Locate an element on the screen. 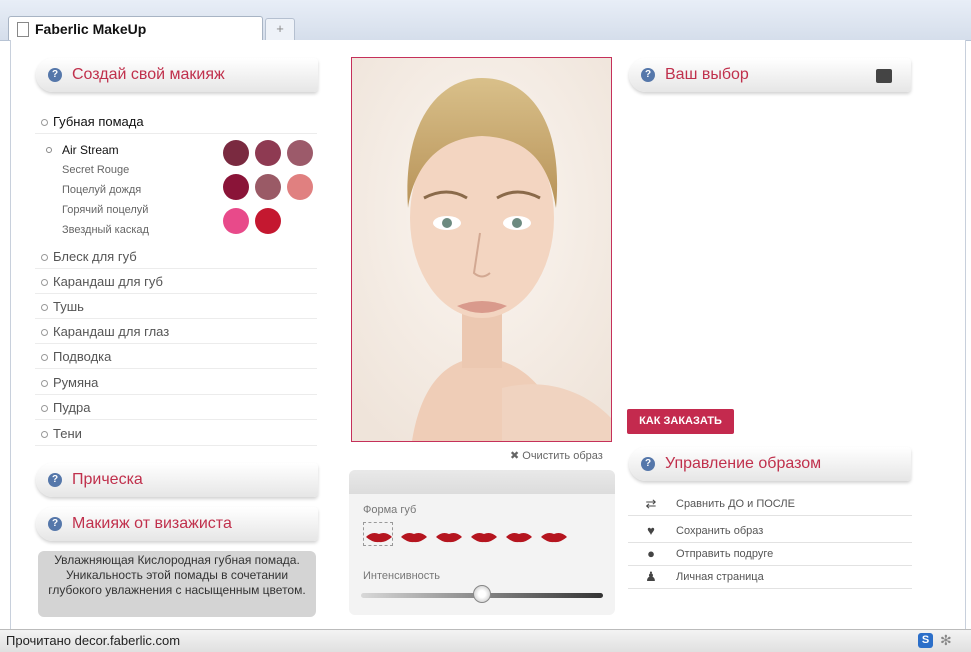  menu-item-label: Карандаш для глаз is located at coordinates (111, 331).